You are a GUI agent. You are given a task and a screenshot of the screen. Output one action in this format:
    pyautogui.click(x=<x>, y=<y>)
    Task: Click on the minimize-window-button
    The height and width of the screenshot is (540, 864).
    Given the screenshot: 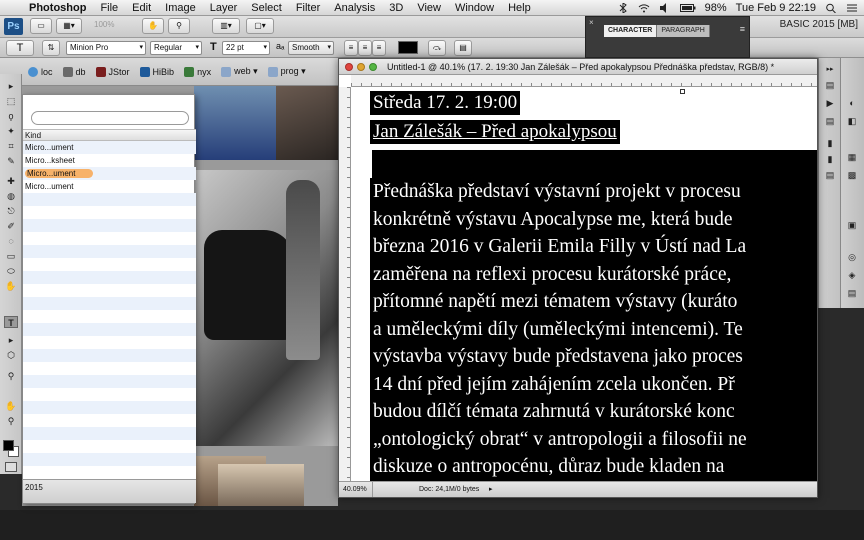 What is the action you would take?
    pyautogui.click(x=361, y=67)
    